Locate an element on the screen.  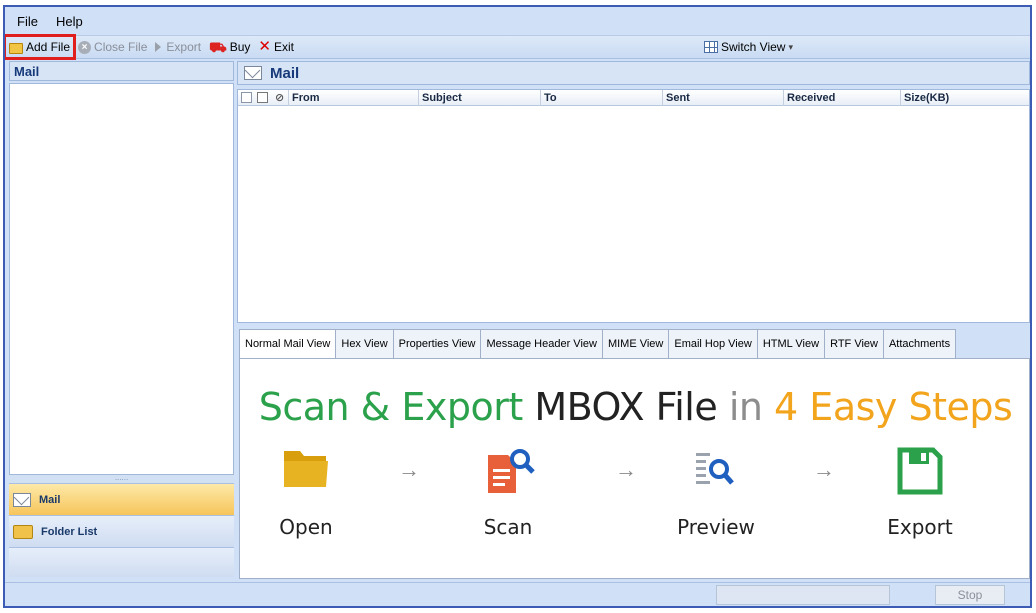
banner-part-steps: 4 Easy Steps is located at coordinates (893, 407).